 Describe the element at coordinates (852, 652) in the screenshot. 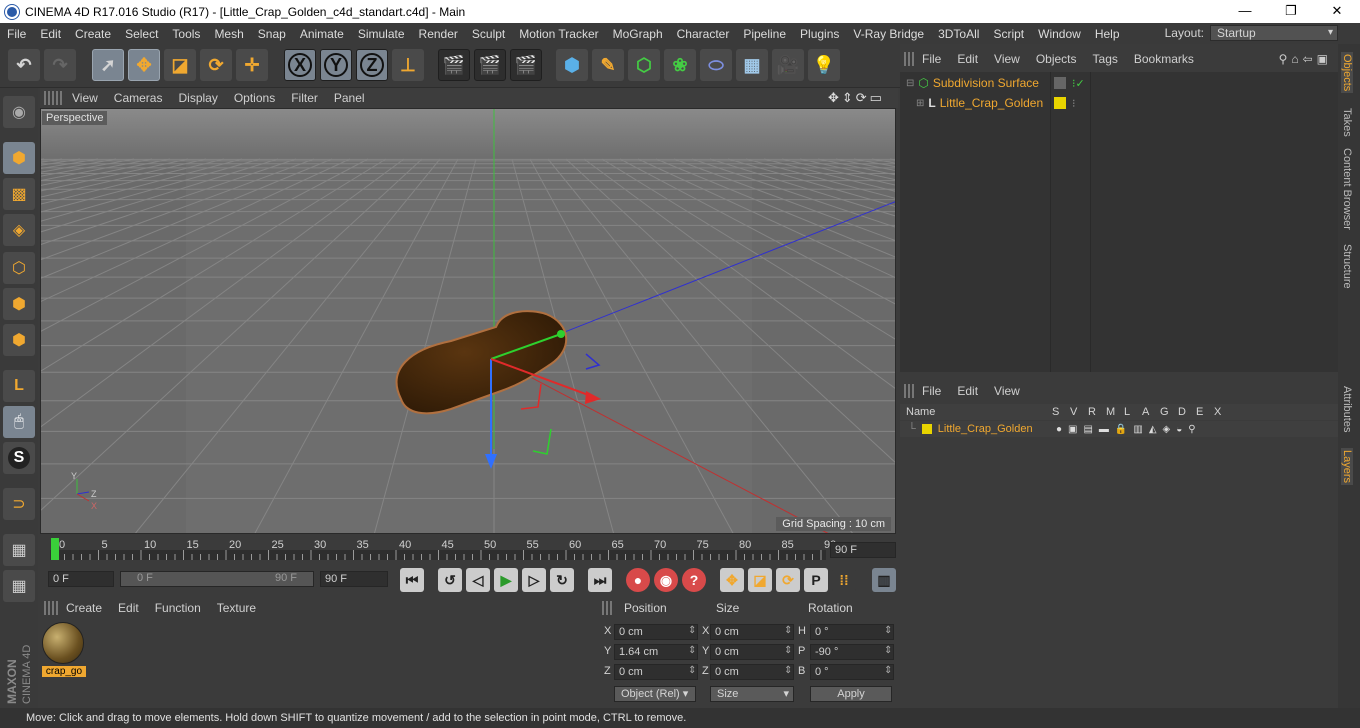

I see `coord-rot-field: -90 °` at that location.